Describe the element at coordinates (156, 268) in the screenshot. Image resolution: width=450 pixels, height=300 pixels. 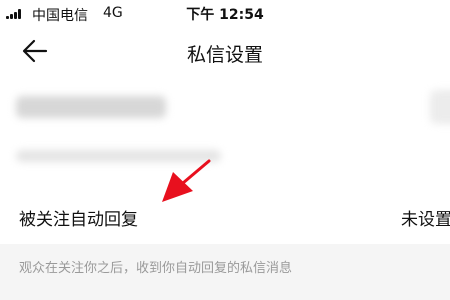
I see `auto-reply-hint: 观众在关注你之后，收到你自动回复的私信消息` at that location.